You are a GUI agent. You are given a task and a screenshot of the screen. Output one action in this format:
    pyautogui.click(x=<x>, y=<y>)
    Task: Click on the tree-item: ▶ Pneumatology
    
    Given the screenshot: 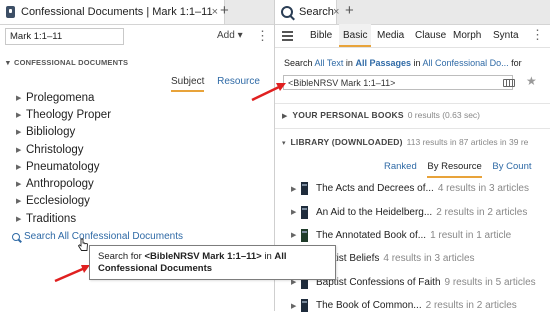 What is the action you would take?
    pyautogui.click(x=63, y=166)
    